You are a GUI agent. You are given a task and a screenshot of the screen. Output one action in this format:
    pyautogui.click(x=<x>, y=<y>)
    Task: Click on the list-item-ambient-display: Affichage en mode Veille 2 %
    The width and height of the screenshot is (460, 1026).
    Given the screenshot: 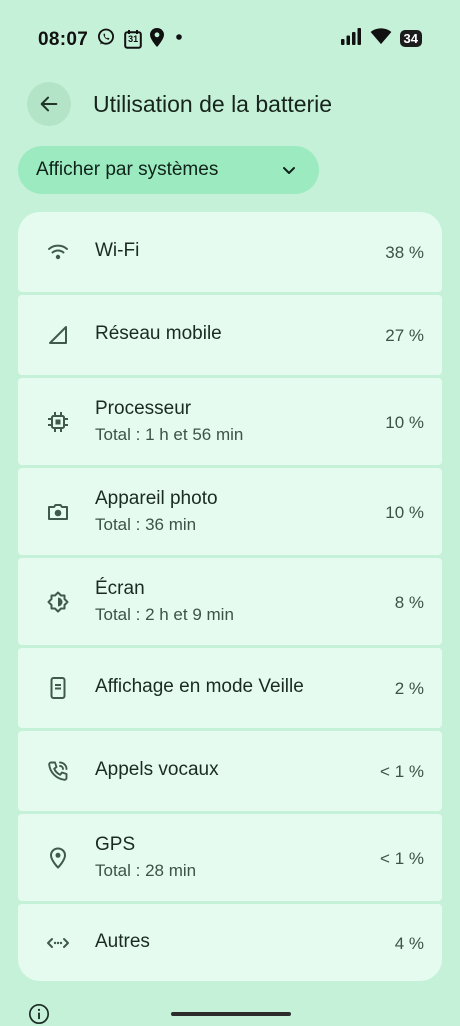 What is the action you would take?
    pyautogui.click(x=230, y=688)
    